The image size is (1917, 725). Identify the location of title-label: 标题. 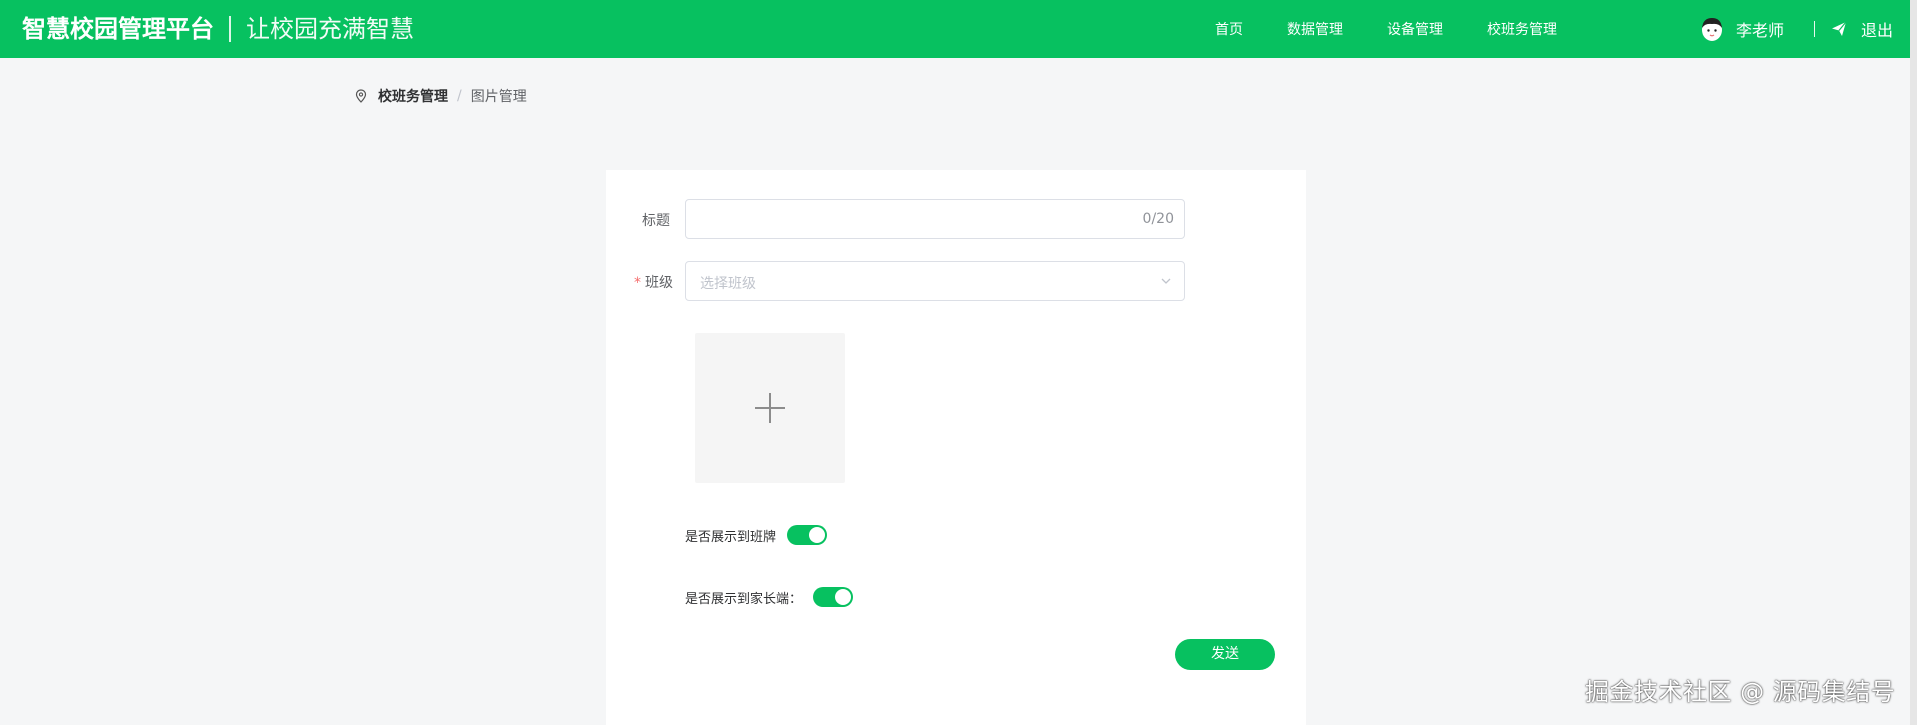
(656, 221).